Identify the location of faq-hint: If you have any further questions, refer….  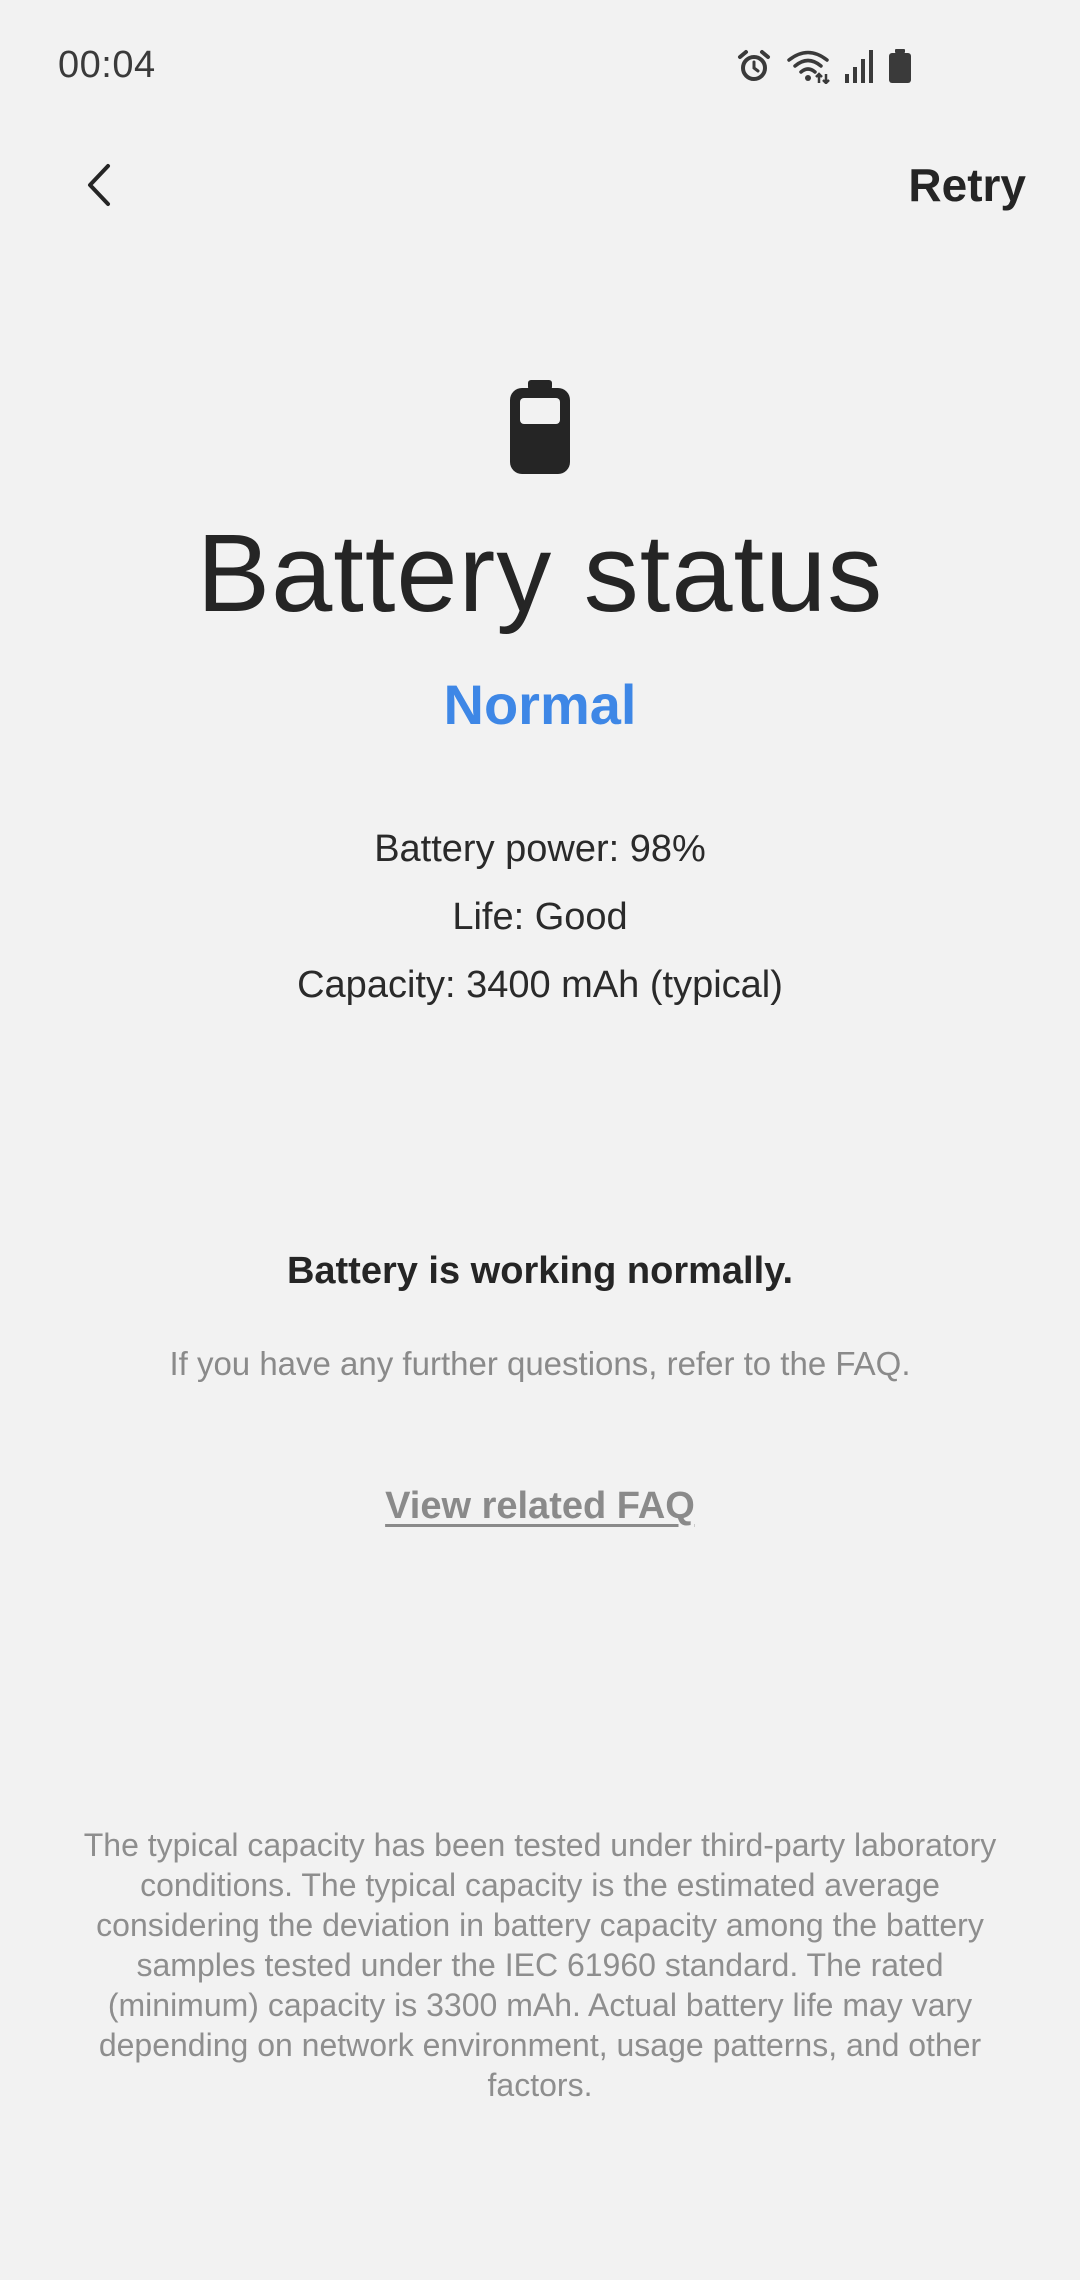
(540, 1363).